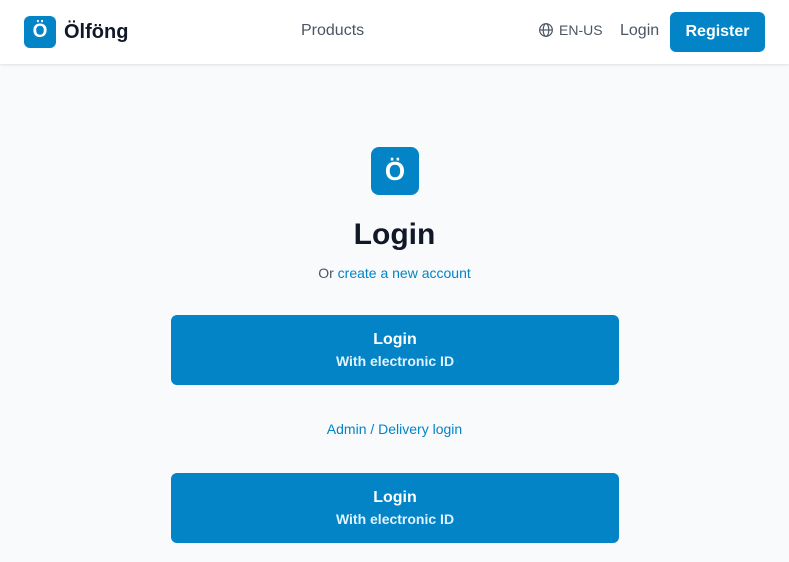 The height and width of the screenshot is (562, 789). What do you see at coordinates (394, 234) in the screenshot?
I see `page-title: Login` at bounding box center [394, 234].